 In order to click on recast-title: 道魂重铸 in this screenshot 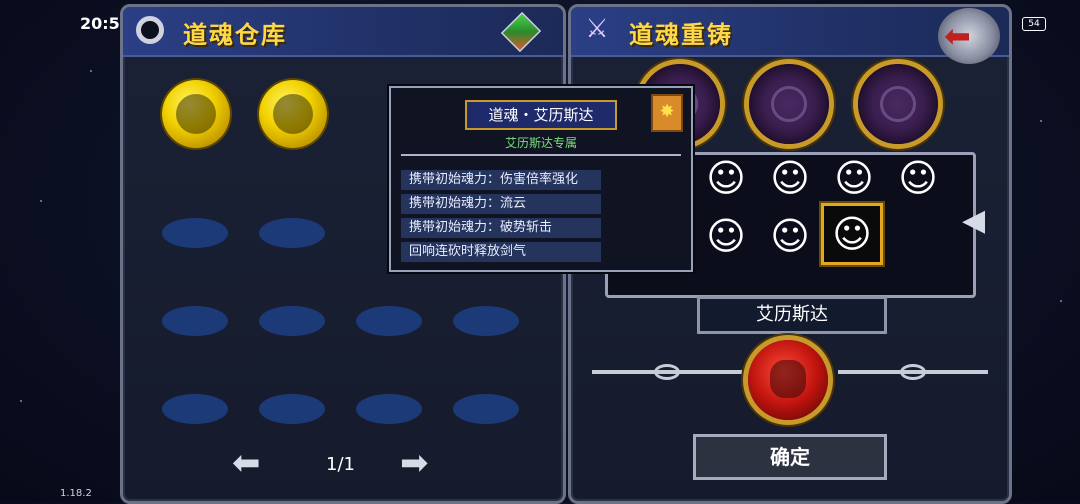, I will do `click(681, 35)`.